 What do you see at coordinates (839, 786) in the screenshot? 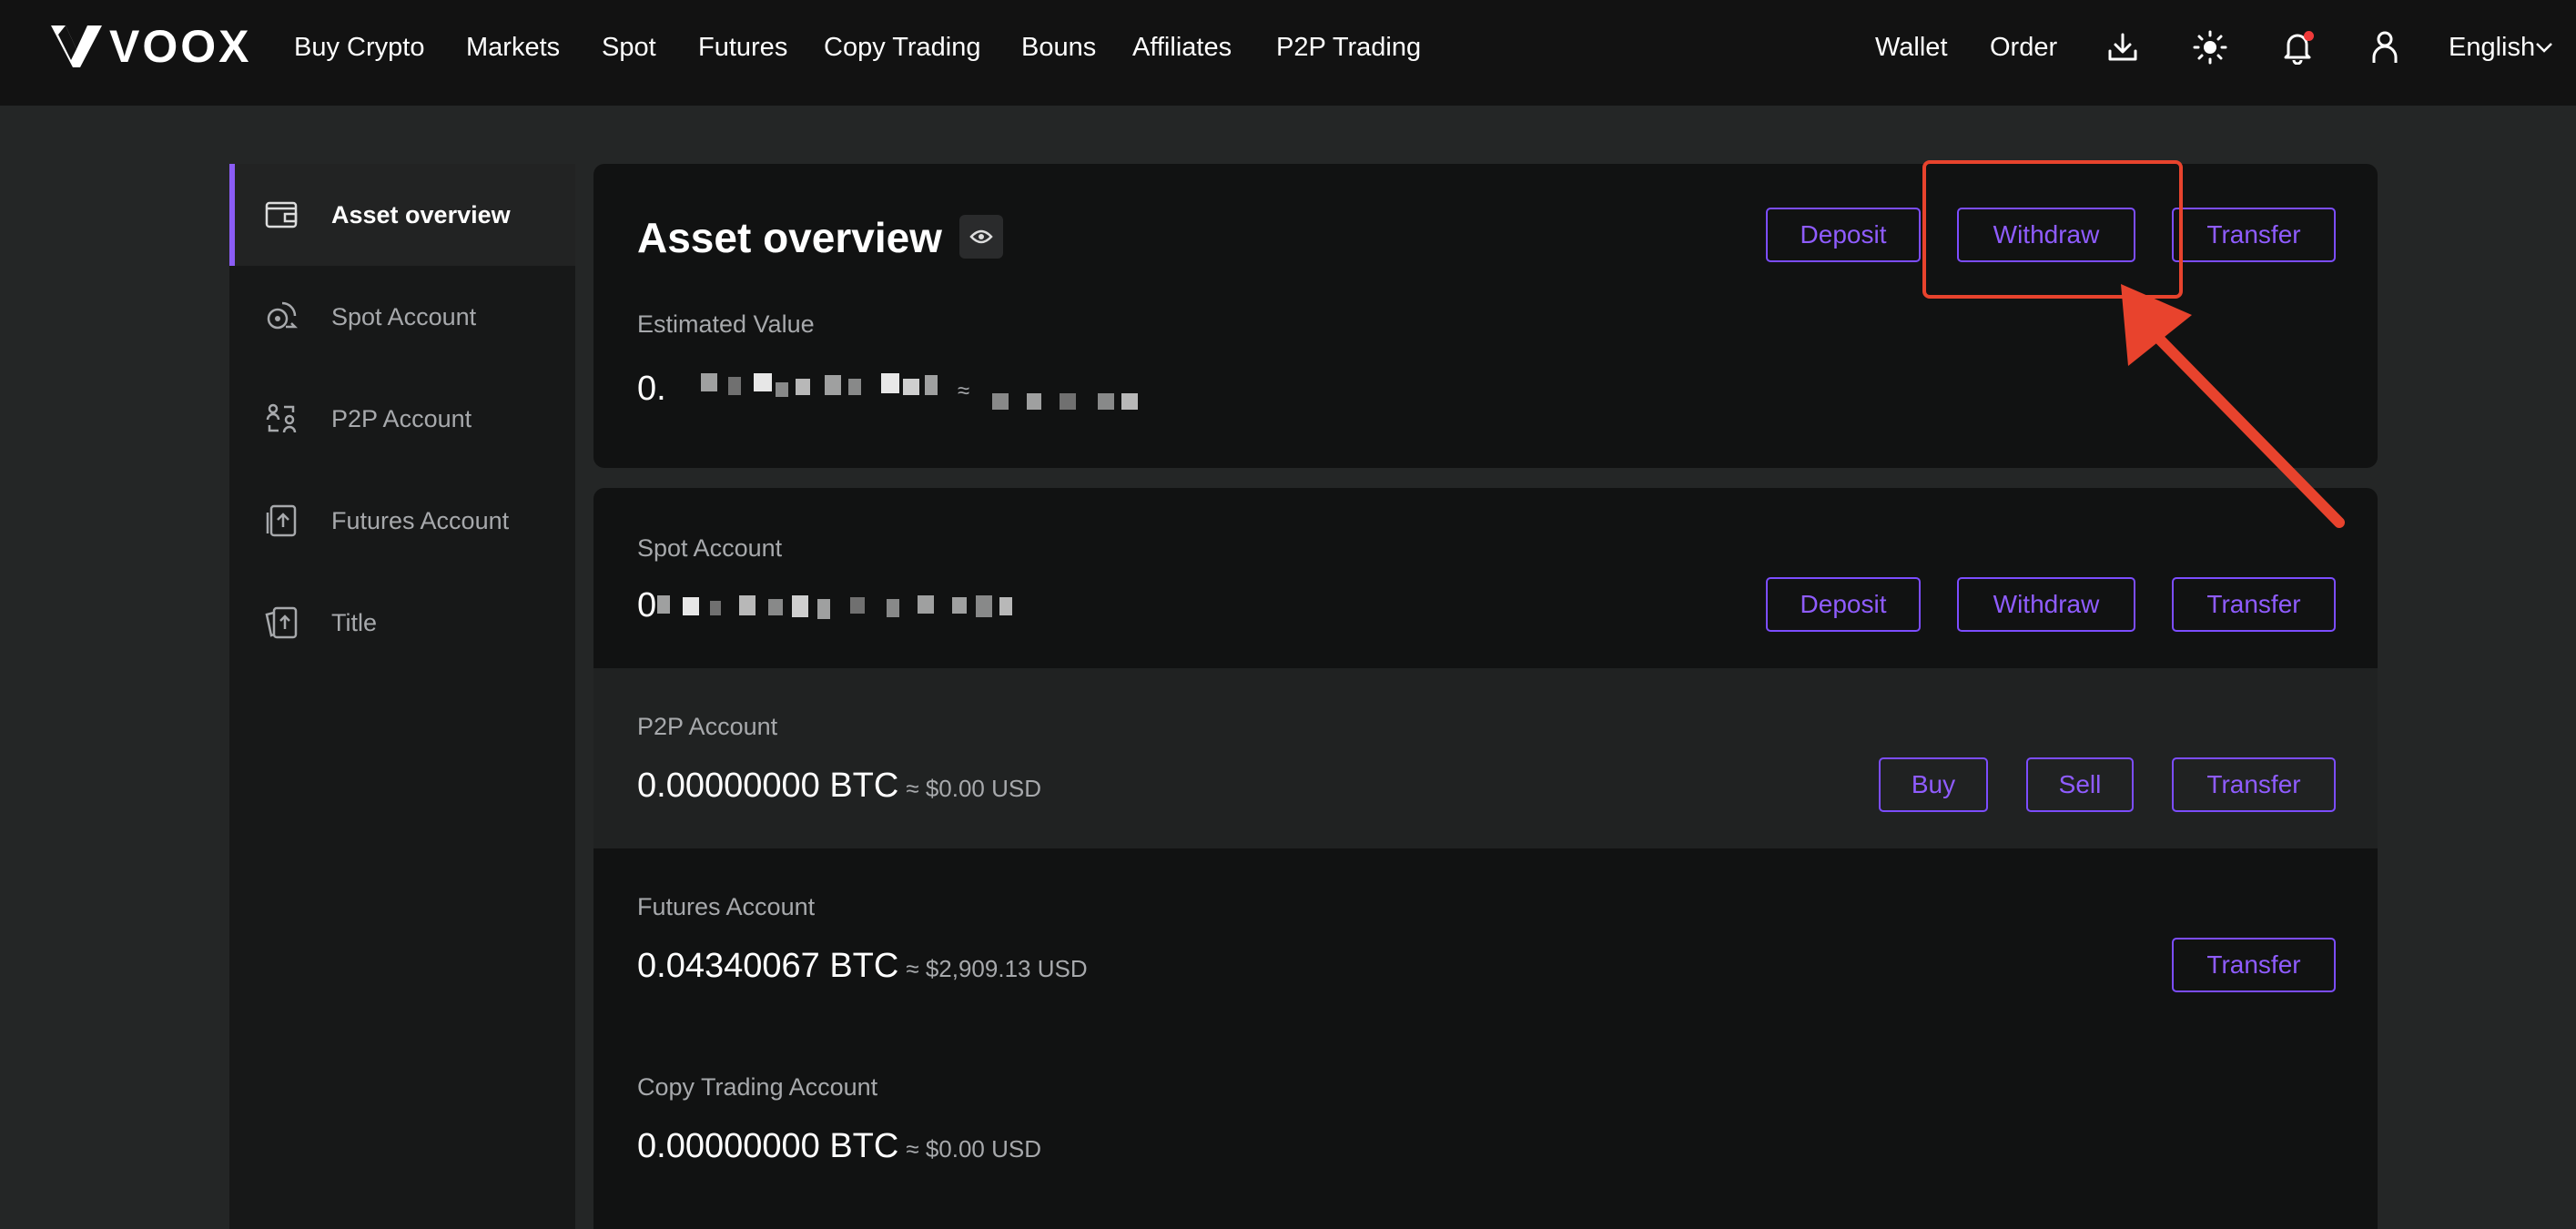
I see `p2p-account-amount: 0.00000000 BTC ≈ $0.00 USD` at bounding box center [839, 786].